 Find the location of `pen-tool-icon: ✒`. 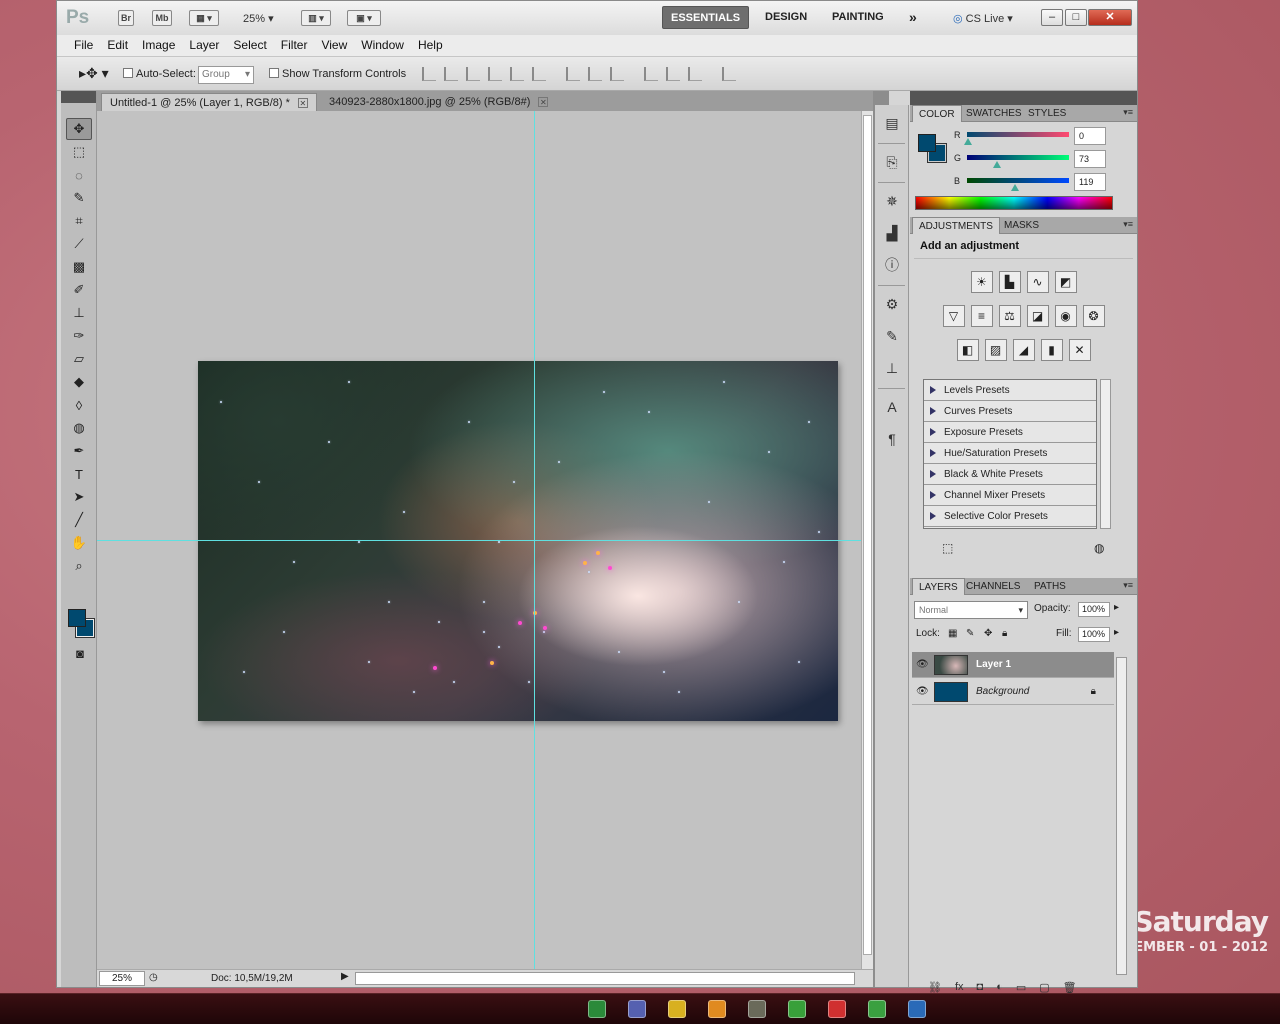

pen-tool-icon: ✒ is located at coordinates (79, 451).